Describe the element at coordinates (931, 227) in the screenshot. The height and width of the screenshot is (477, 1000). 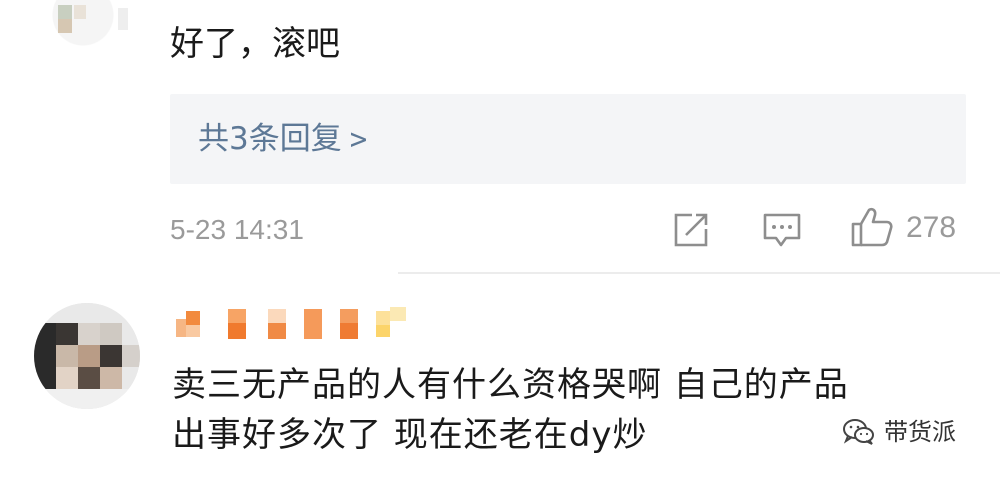
I see `like-count: 278` at that location.